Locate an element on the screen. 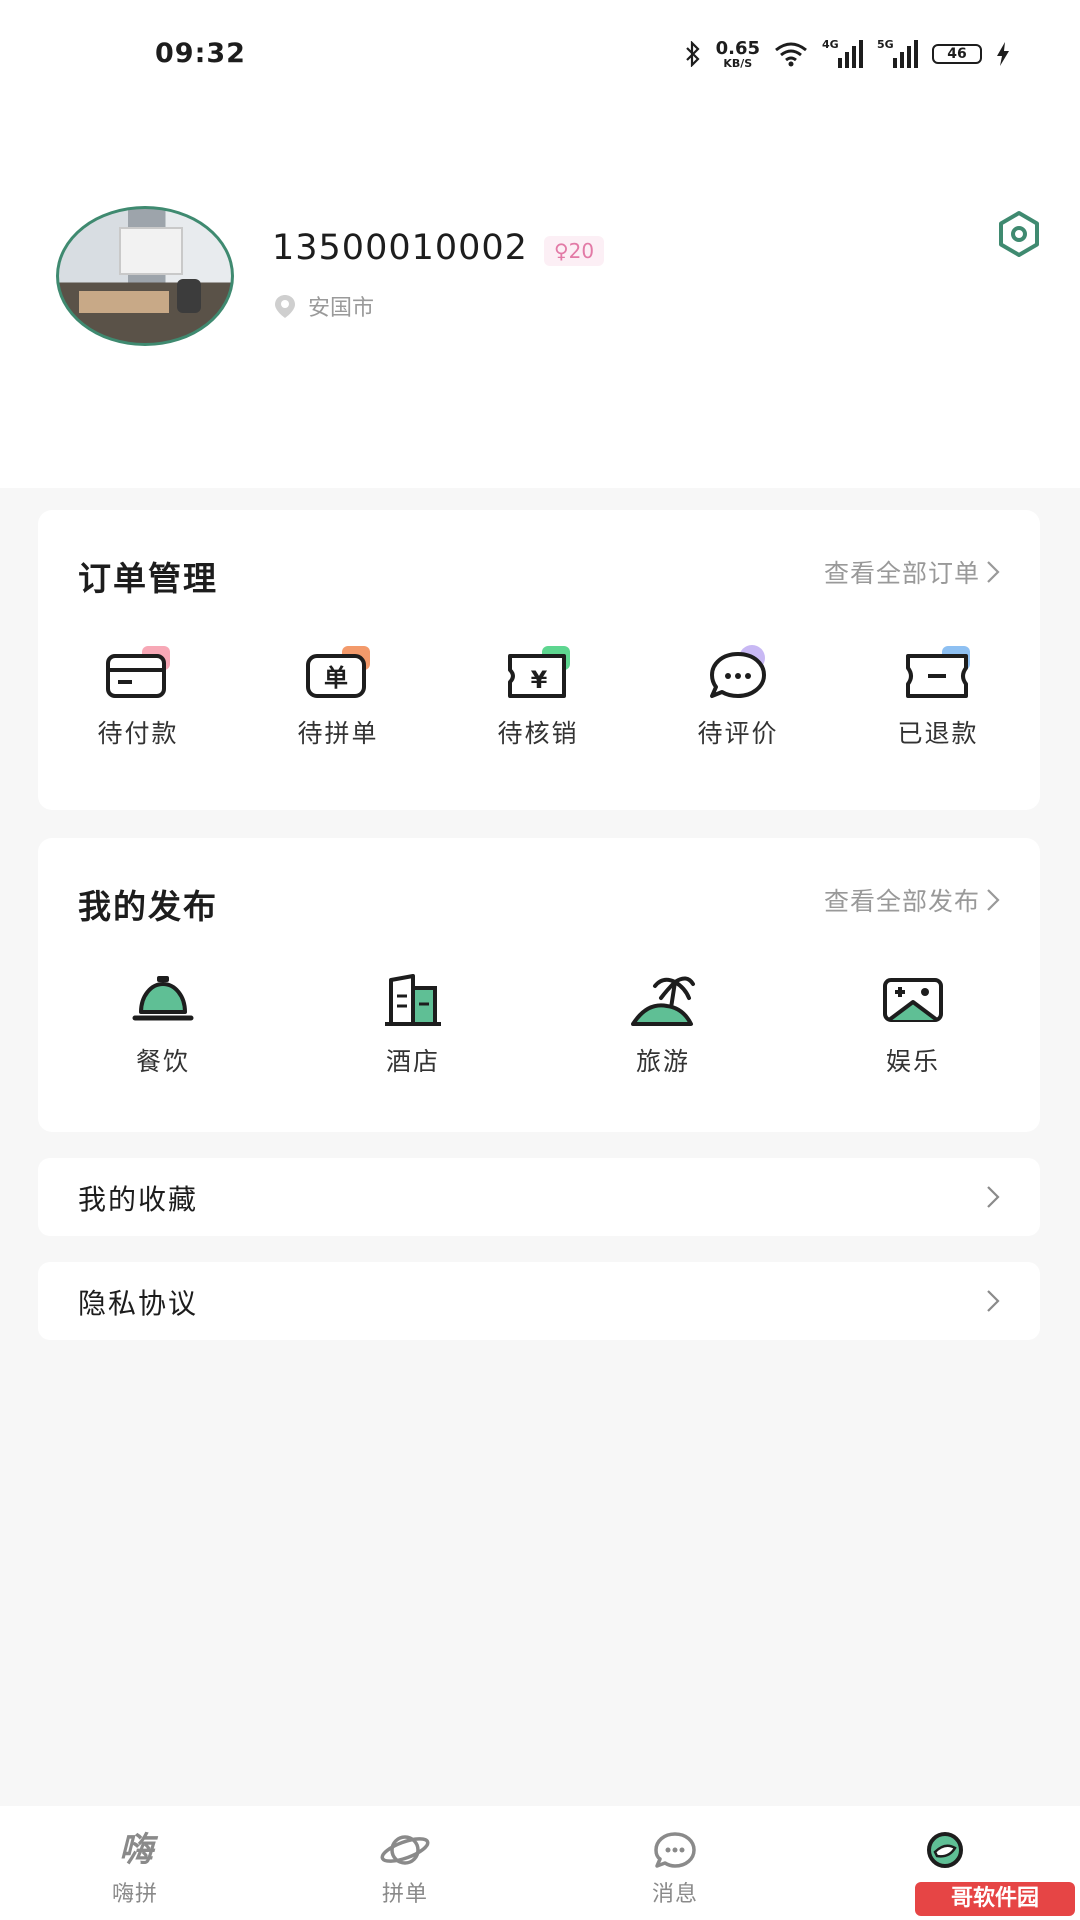 The height and width of the screenshot is (1920, 1080). order-pending-review: 待评价 is located at coordinates (738, 697).